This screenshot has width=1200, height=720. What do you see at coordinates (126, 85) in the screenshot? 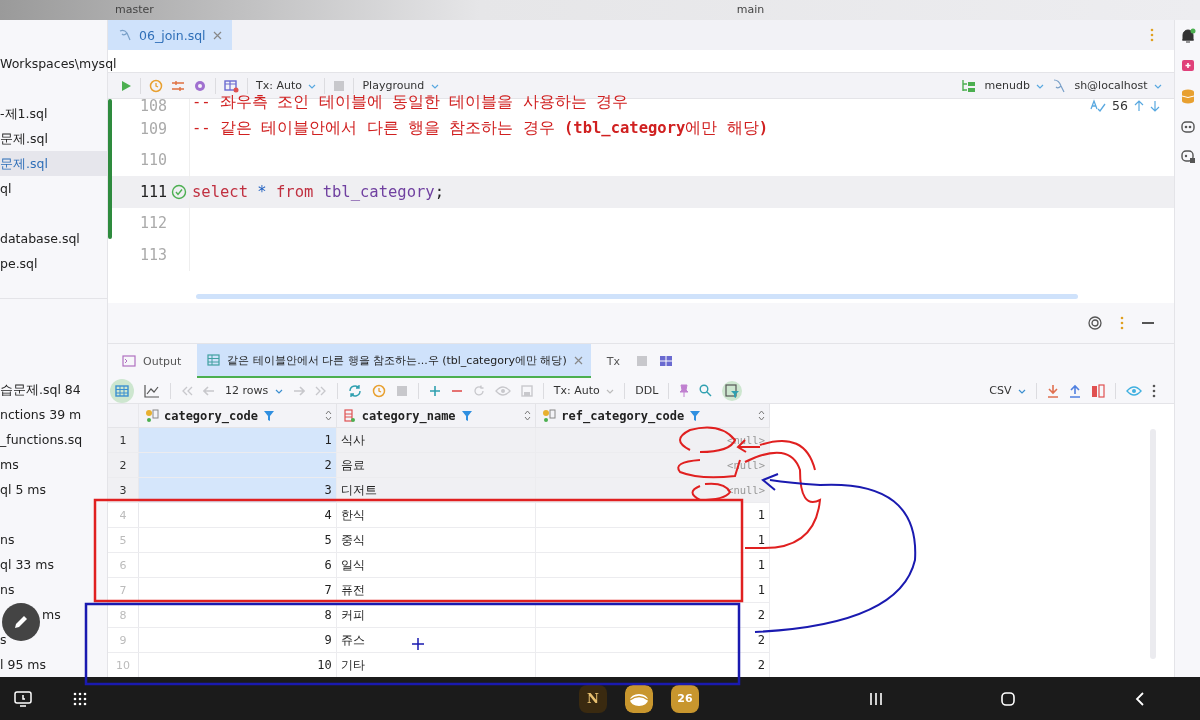
I see `run-icon` at bounding box center [126, 85].